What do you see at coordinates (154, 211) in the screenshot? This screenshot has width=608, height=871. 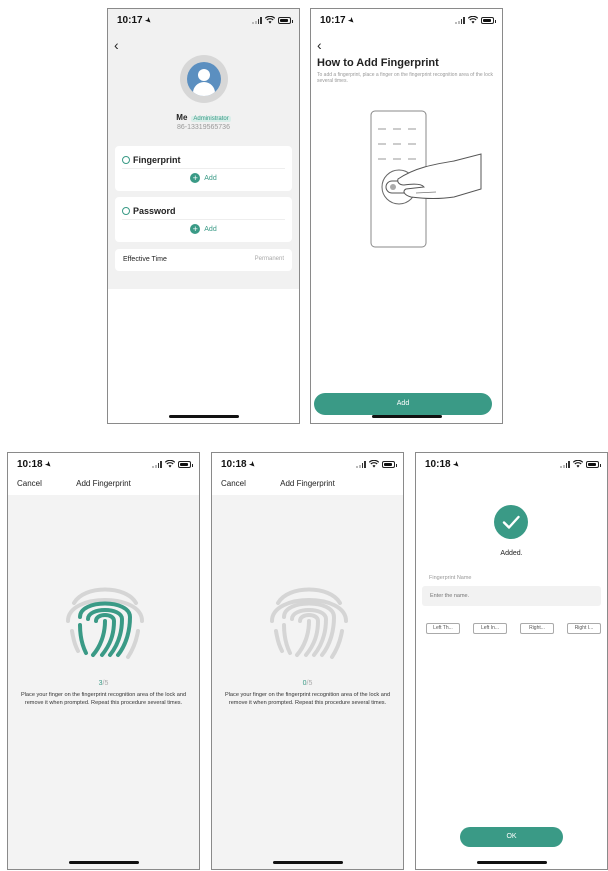 I see `password-title-label: Password` at bounding box center [154, 211].